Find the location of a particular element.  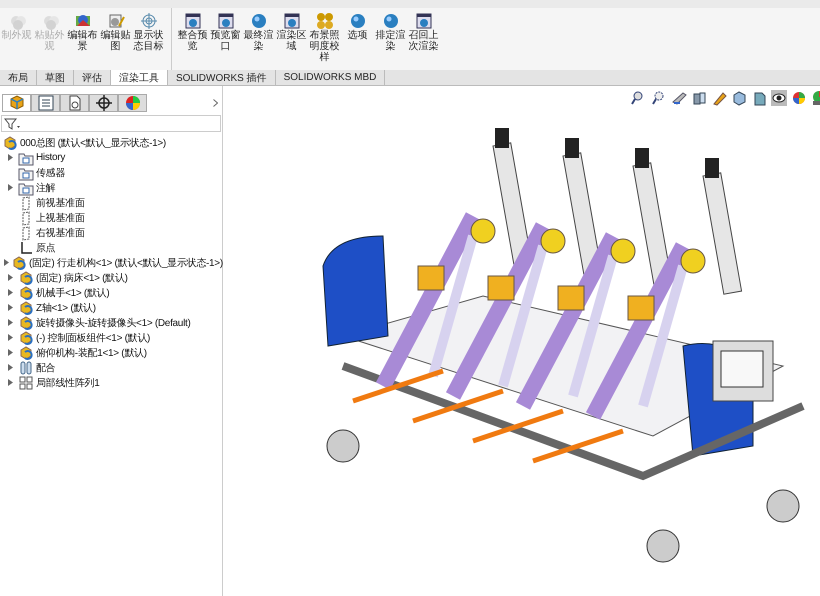

ribbon-button: 渲染区域 is located at coordinates (291, 32).